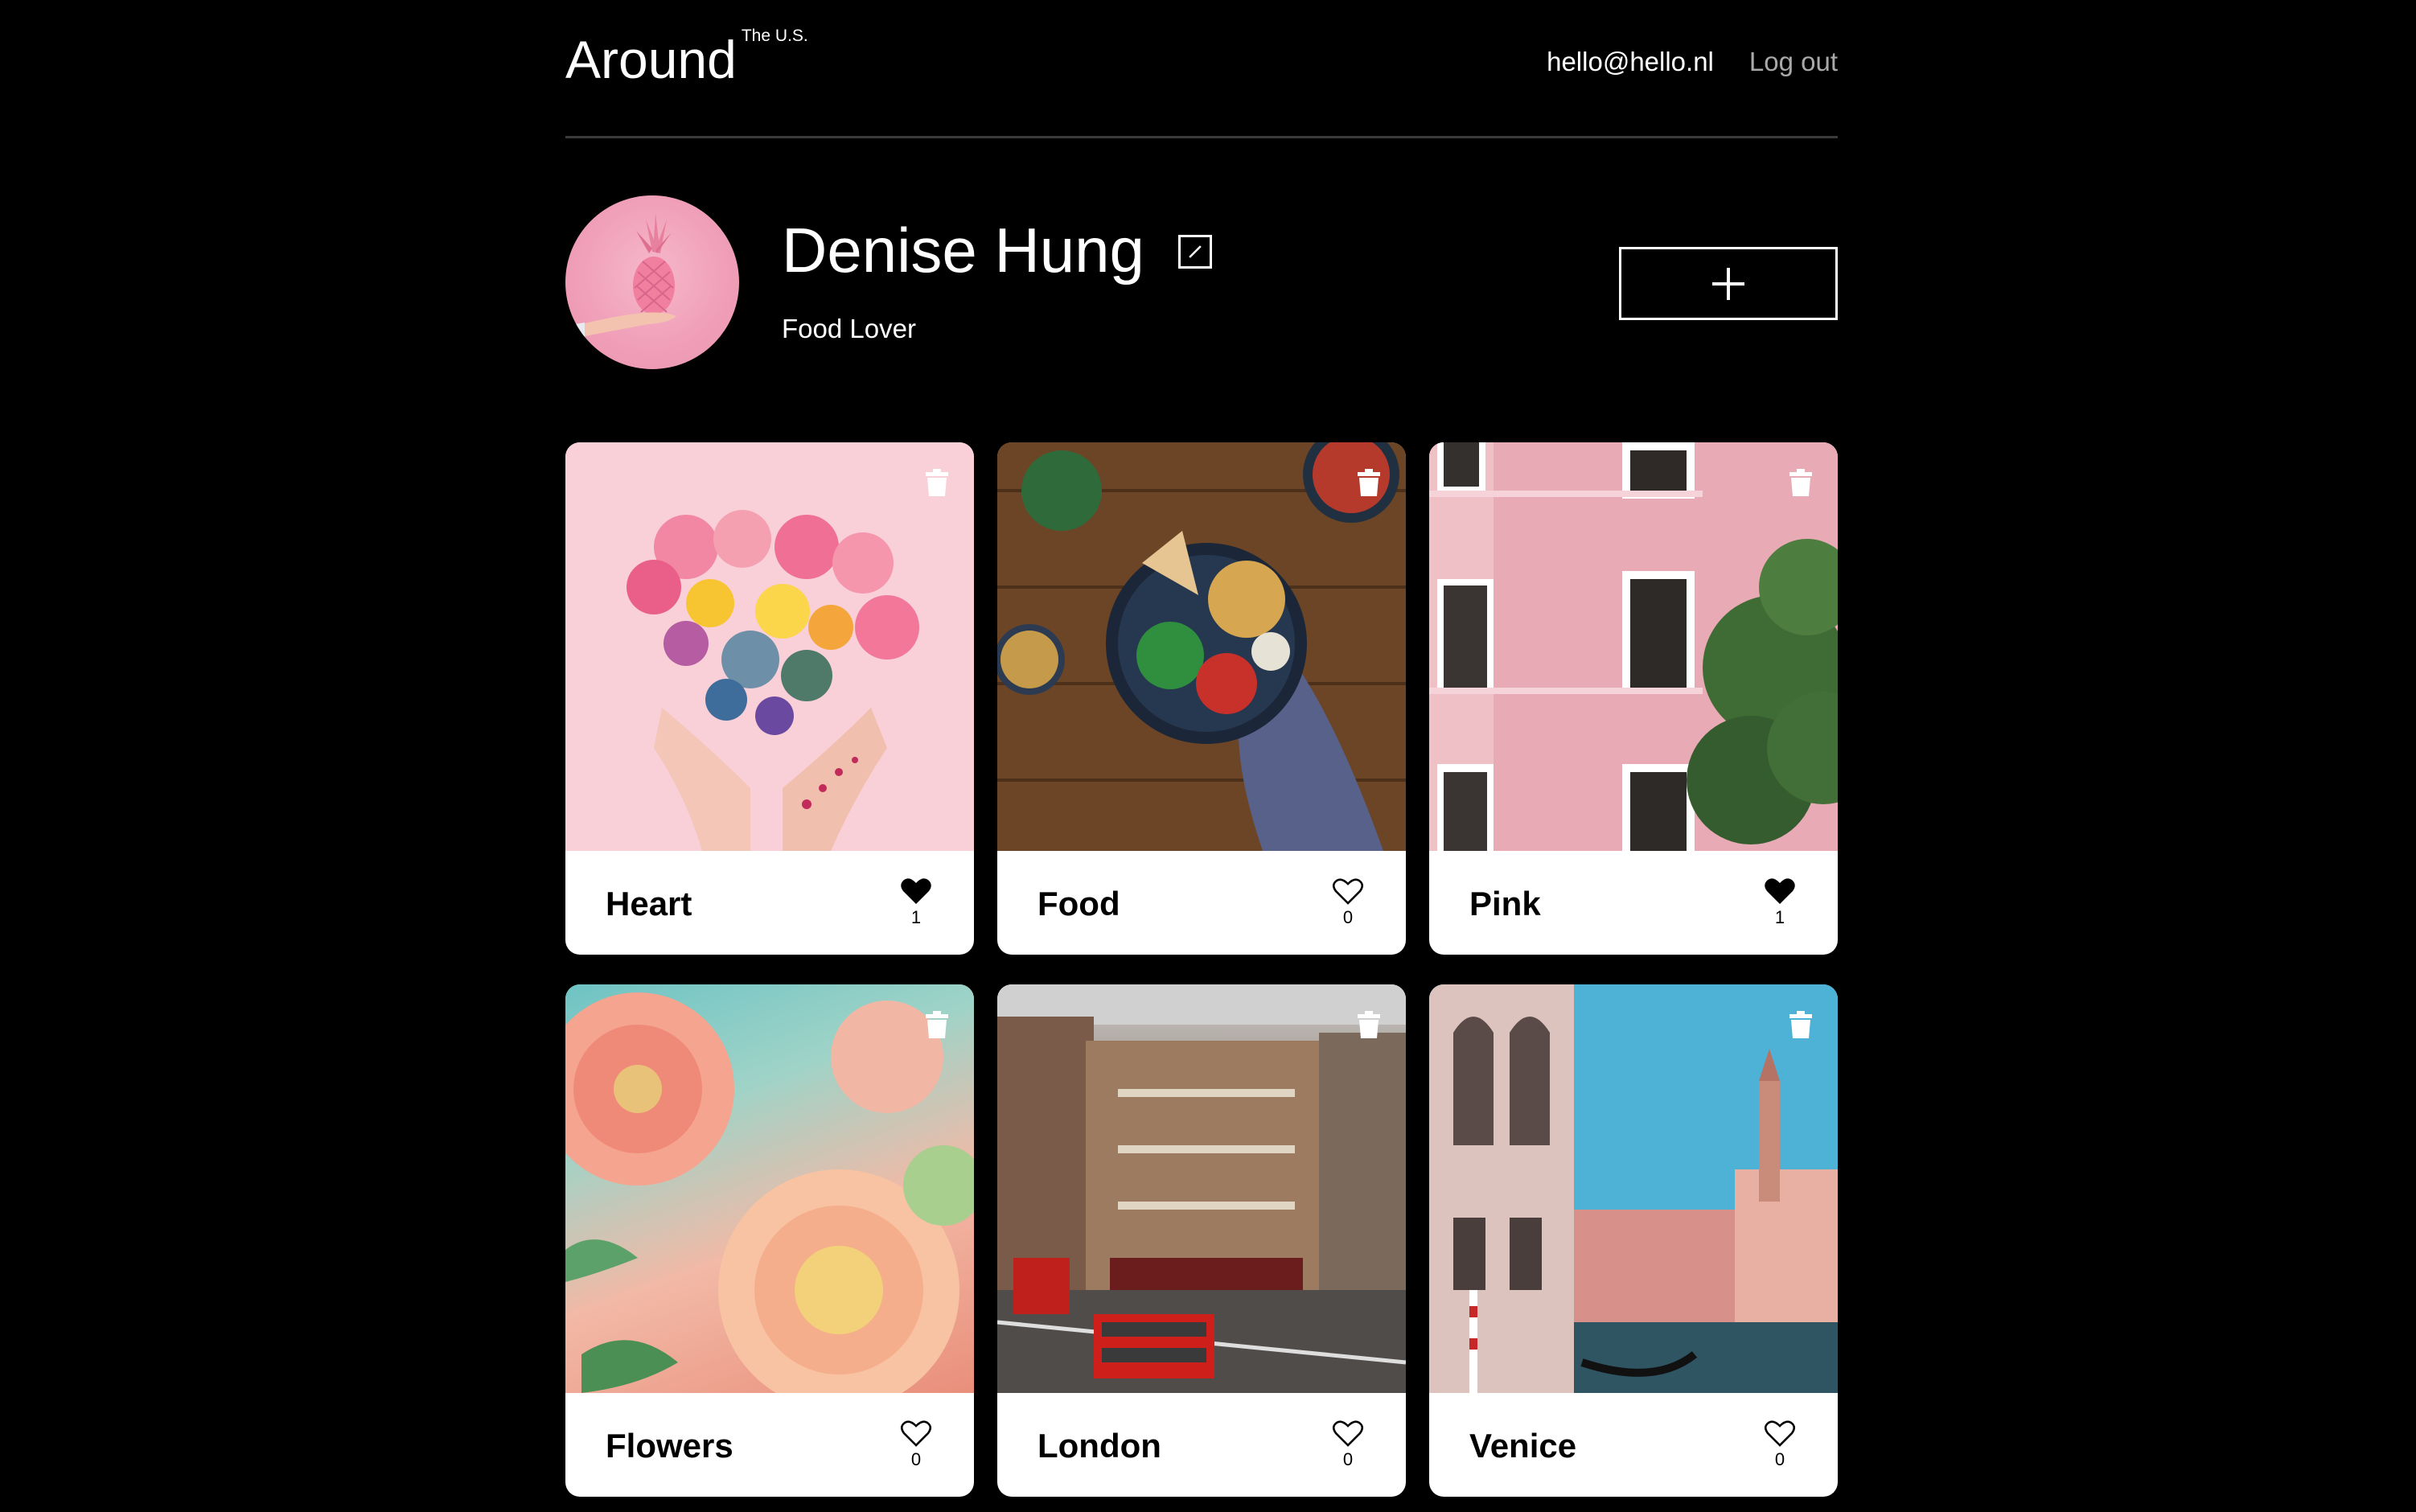 The image size is (2416, 1512). I want to click on pencil-icon, so click(1195, 252).